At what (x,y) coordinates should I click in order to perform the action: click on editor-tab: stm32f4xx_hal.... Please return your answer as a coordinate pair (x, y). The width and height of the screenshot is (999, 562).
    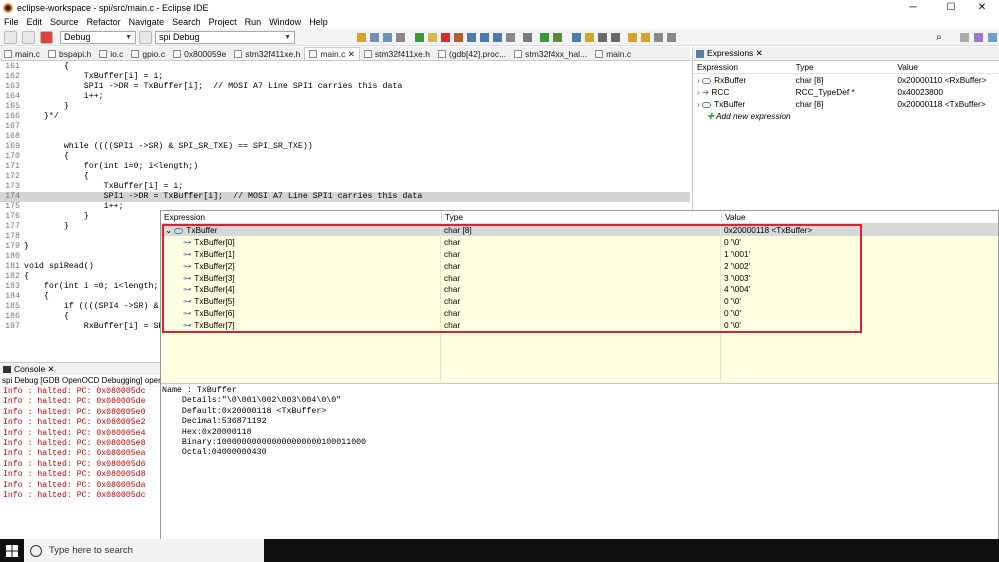
    Looking at the image, I should click on (550, 53).